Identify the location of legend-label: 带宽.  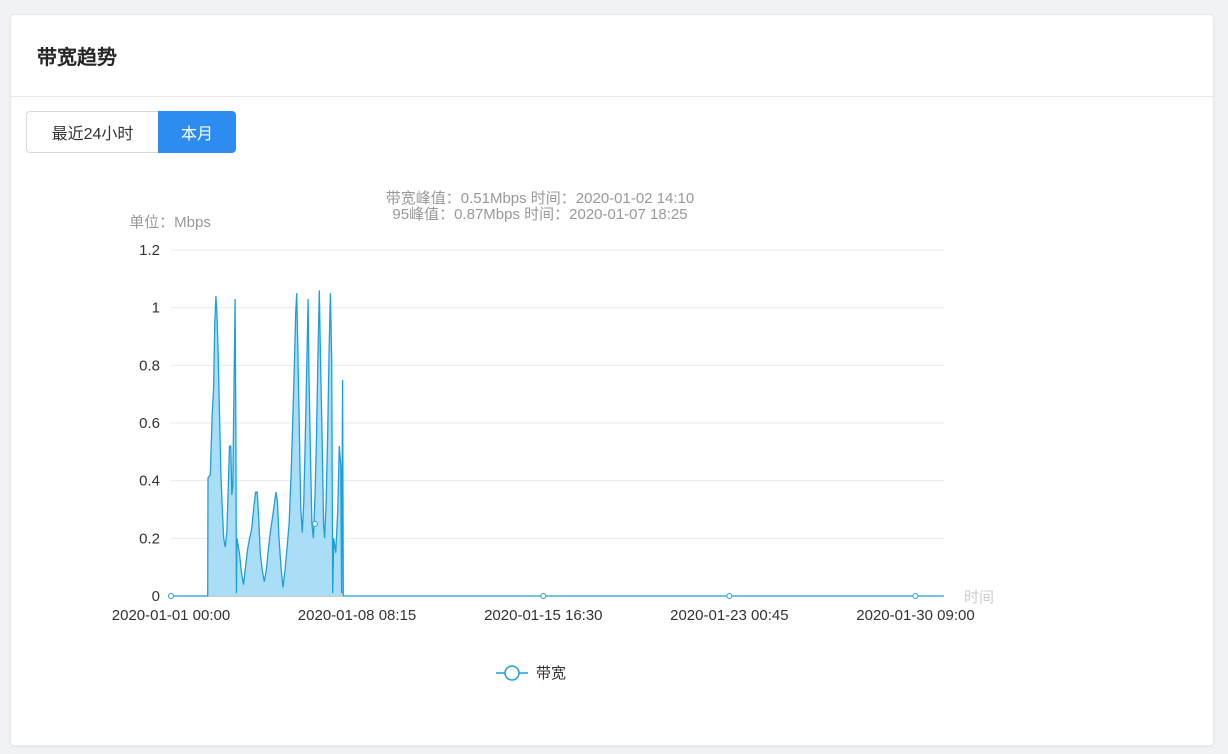
(551, 673).